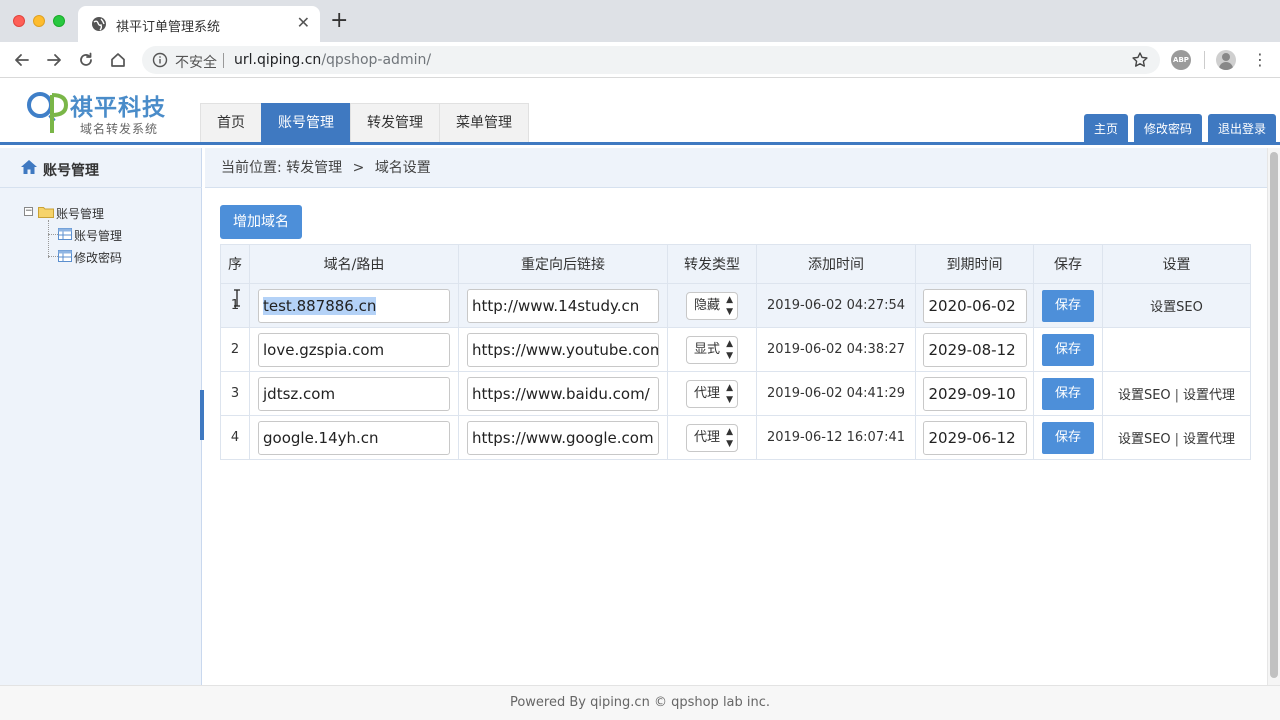  I want to click on qp-logo-icon, so click(48, 112).